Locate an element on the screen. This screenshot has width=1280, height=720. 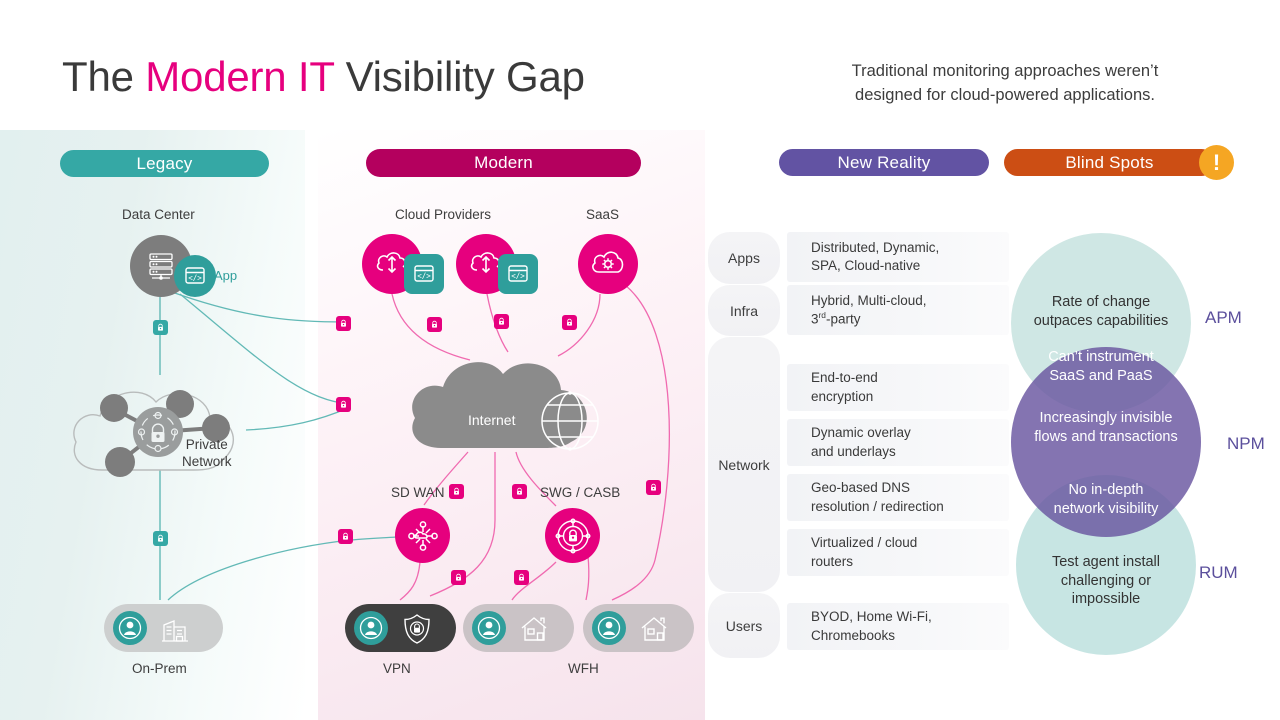
wfh-node is located at coordinates (638, 628).